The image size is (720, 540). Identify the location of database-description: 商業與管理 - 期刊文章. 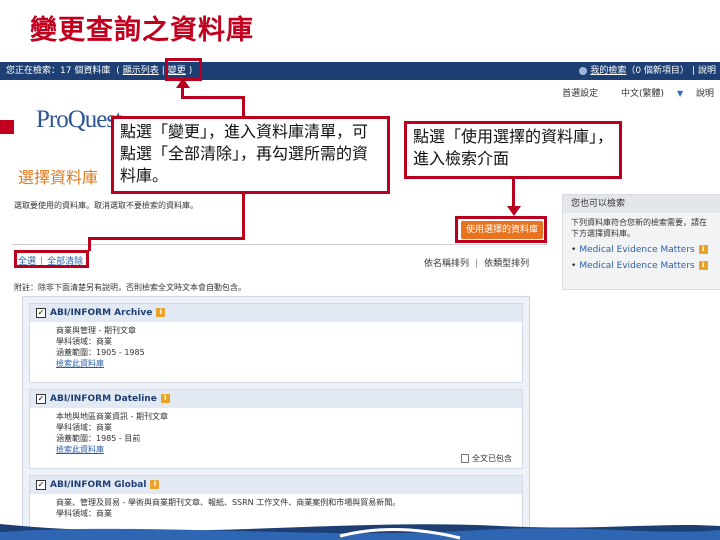
(96, 330).